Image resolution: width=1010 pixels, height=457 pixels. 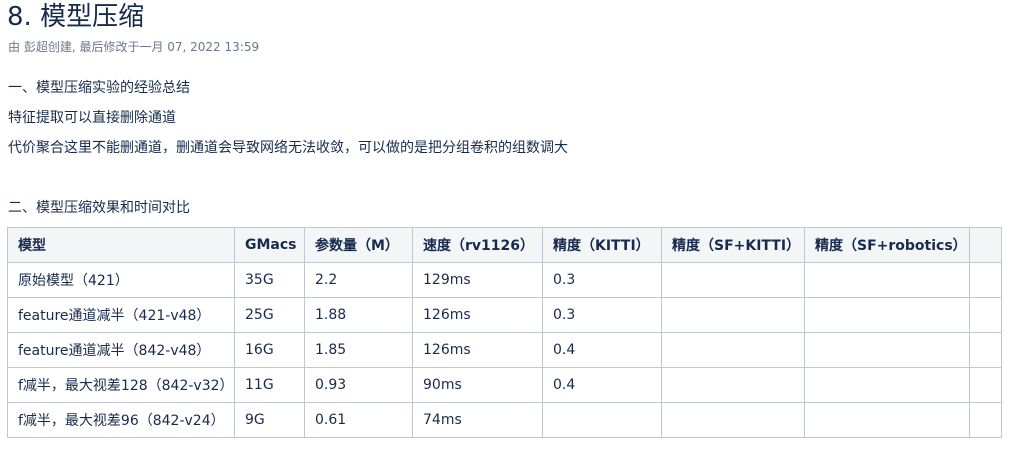 I want to click on paragraph-cost-aggregation: 代价聚合这里不能删通道，删通道会导致网络无法收敛，可以做的是把分组卷积的组数调大, so click(x=288, y=148).